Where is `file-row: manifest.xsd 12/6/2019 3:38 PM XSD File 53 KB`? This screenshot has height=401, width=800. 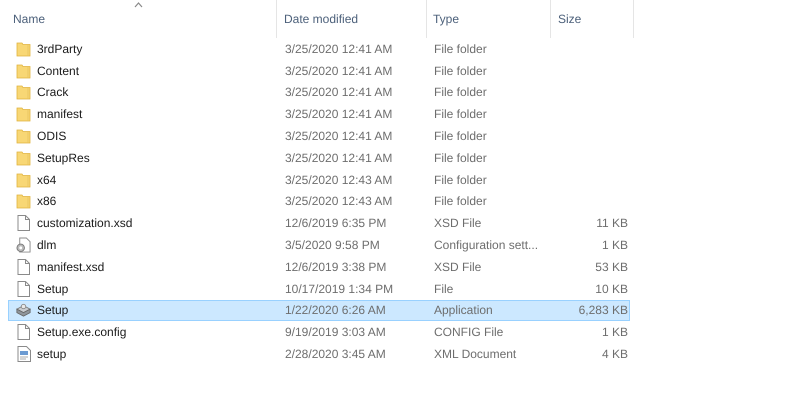 file-row: manifest.xsd 12/6/2019 3:38 PM XSD File 53 KB is located at coordinates (319, 267).